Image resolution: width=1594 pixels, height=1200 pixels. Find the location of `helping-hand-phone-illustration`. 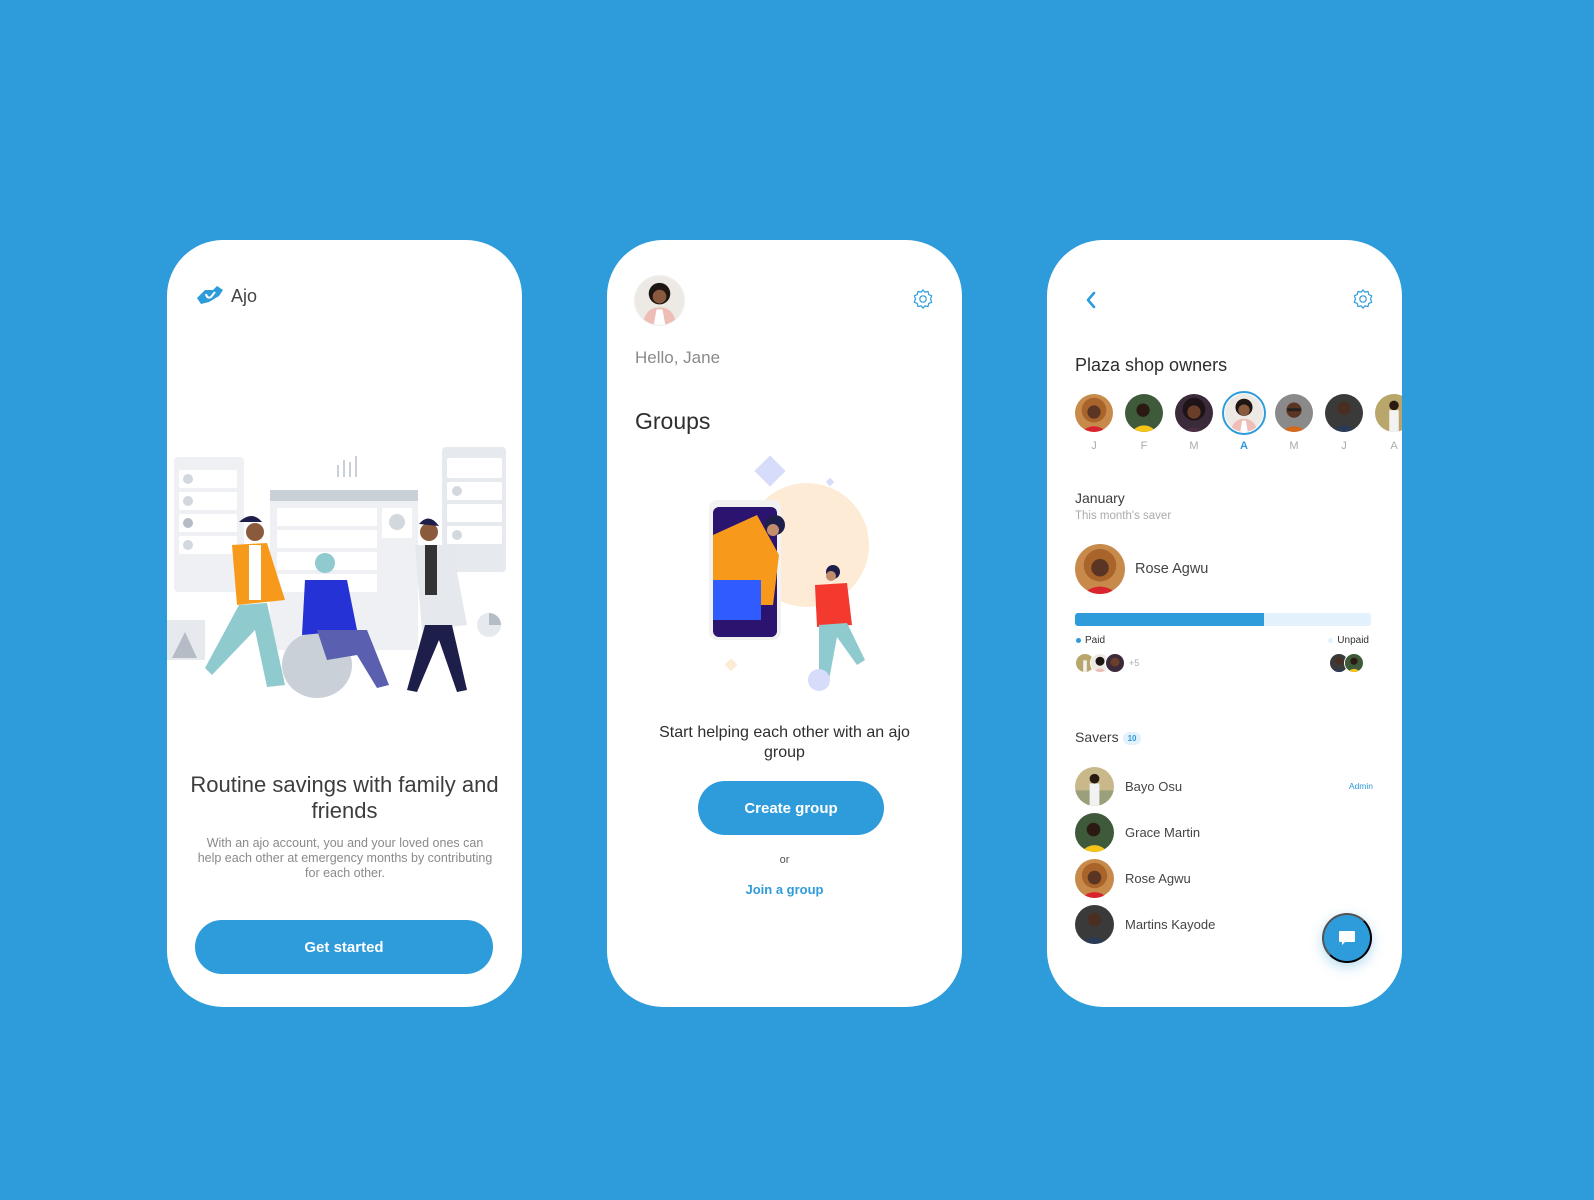

helping-hand-phone-illustration is located at coordinates (789, 573).